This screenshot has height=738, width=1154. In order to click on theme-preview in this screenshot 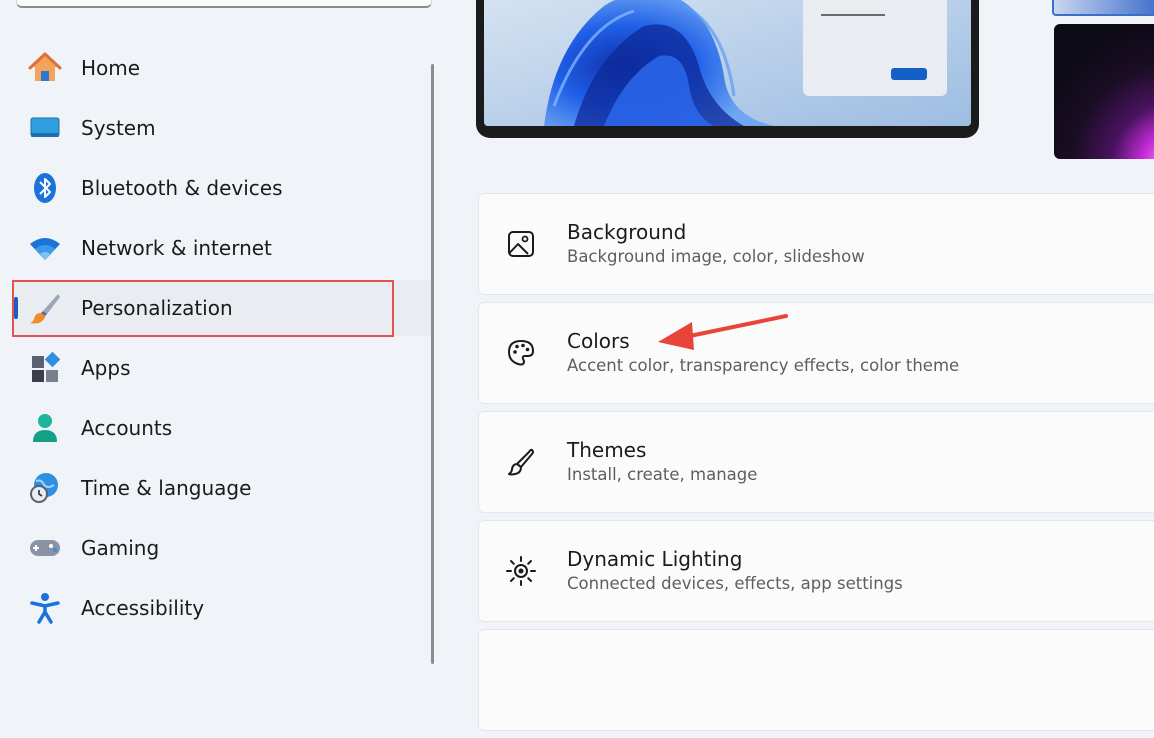, I will do `click(727, 69)`.